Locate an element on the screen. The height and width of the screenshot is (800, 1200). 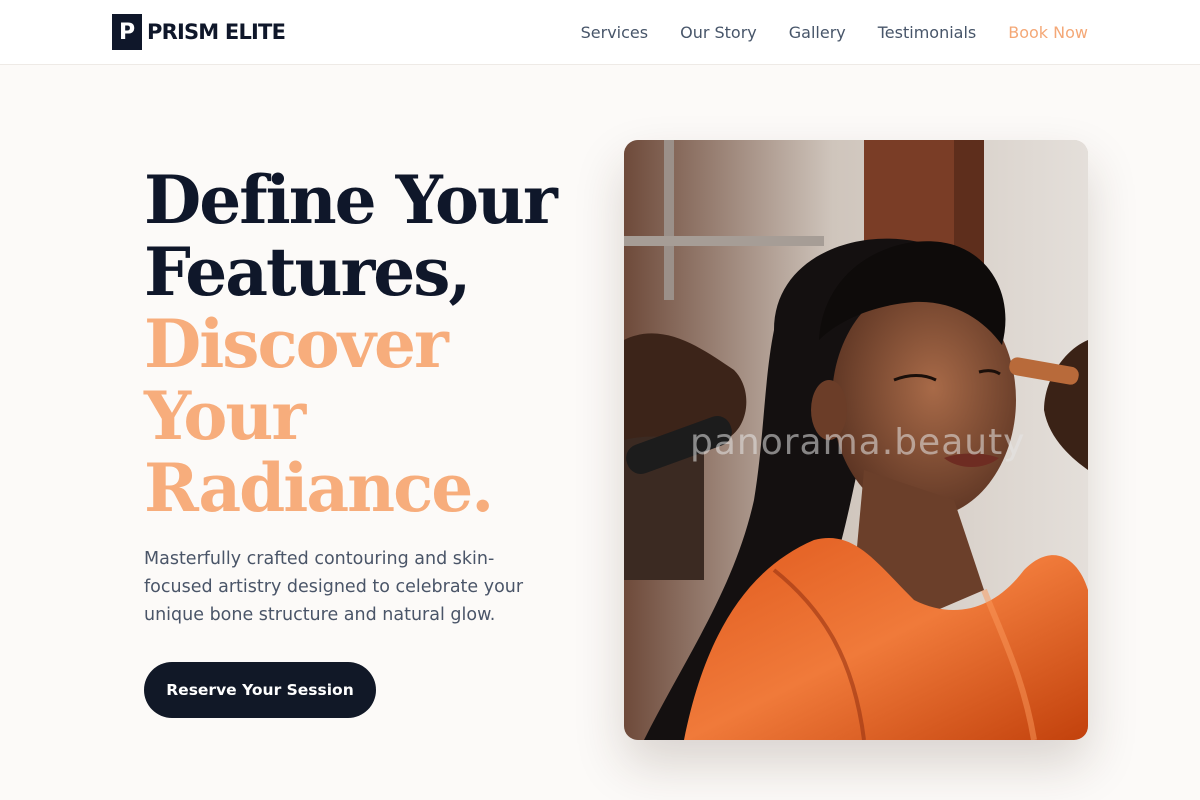
reserve-session-button: Reserve Your Session is located at coordinates (260, 690).